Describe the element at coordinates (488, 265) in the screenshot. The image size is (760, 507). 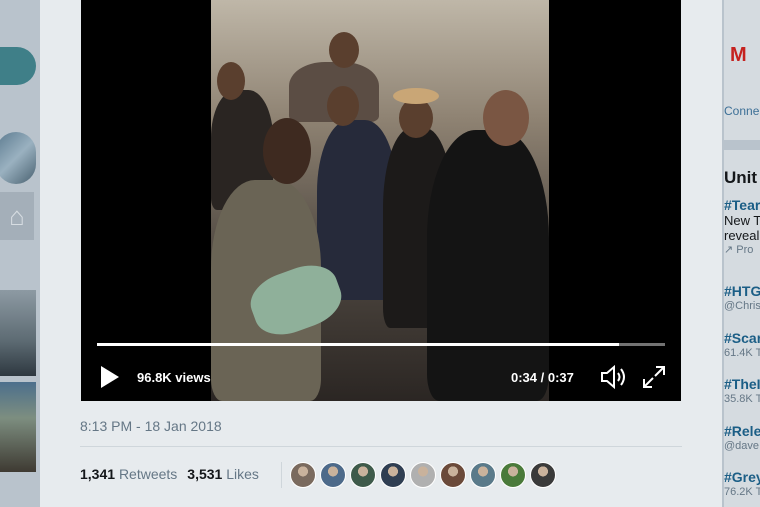
I see `person-figure` at that location.